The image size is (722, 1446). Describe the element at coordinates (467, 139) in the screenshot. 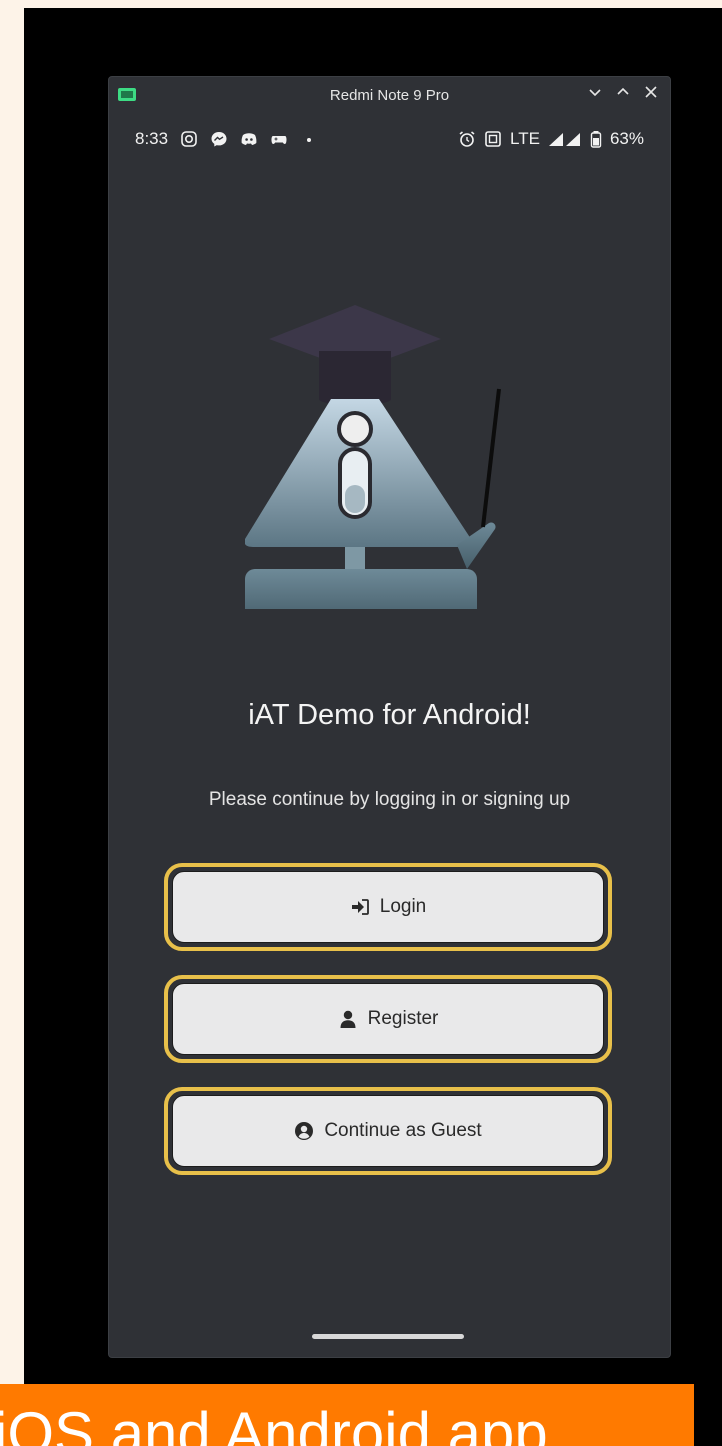

I see `alarm-icon` at that location.